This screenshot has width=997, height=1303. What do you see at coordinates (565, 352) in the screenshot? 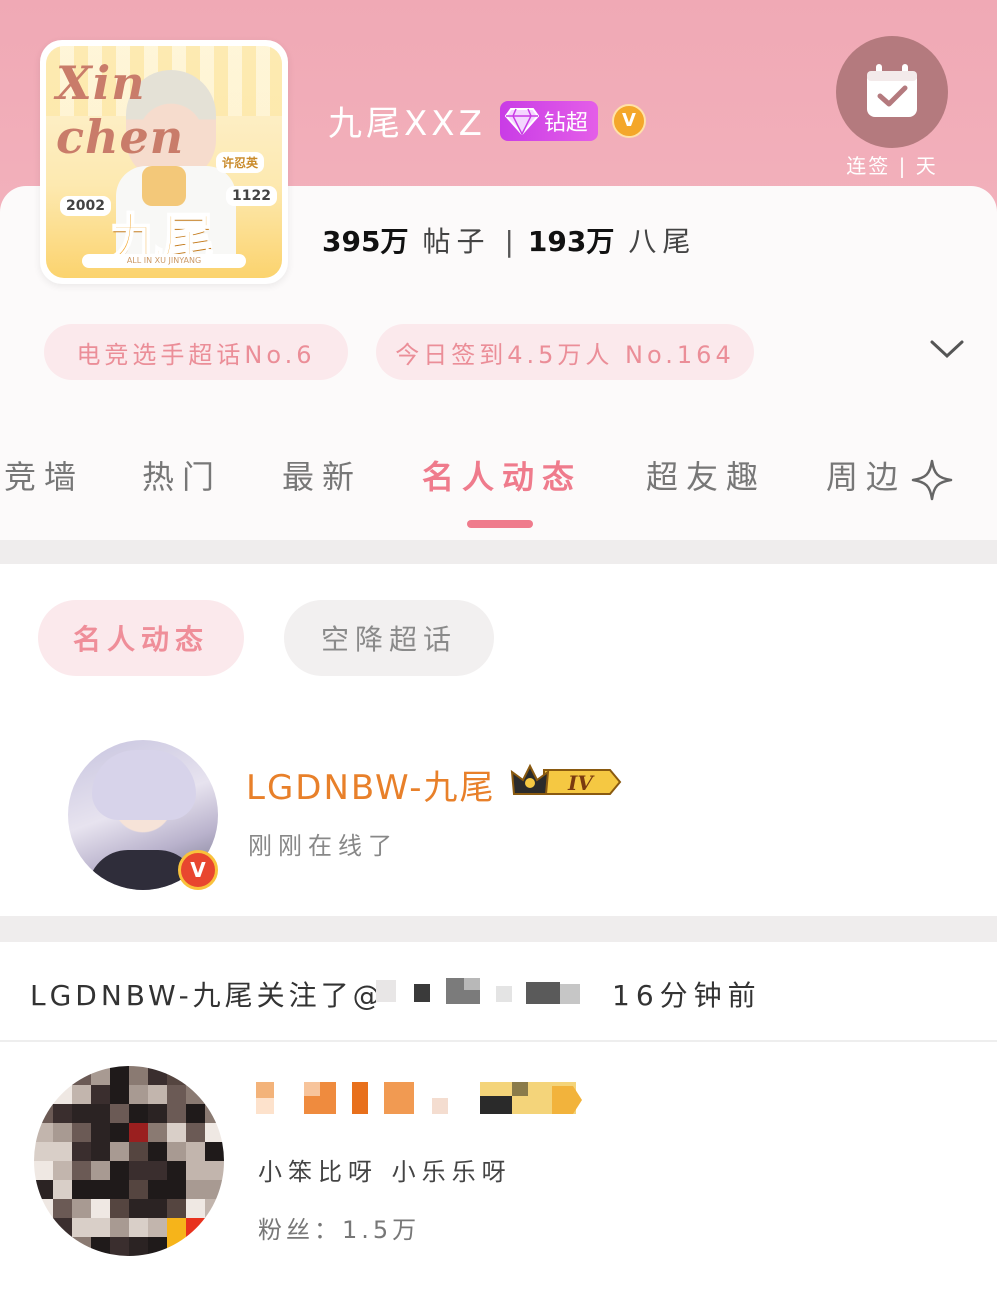
I see `checkin-today-pill: 今日签到4.5万人 No.164` at bounding box center [565, 352].